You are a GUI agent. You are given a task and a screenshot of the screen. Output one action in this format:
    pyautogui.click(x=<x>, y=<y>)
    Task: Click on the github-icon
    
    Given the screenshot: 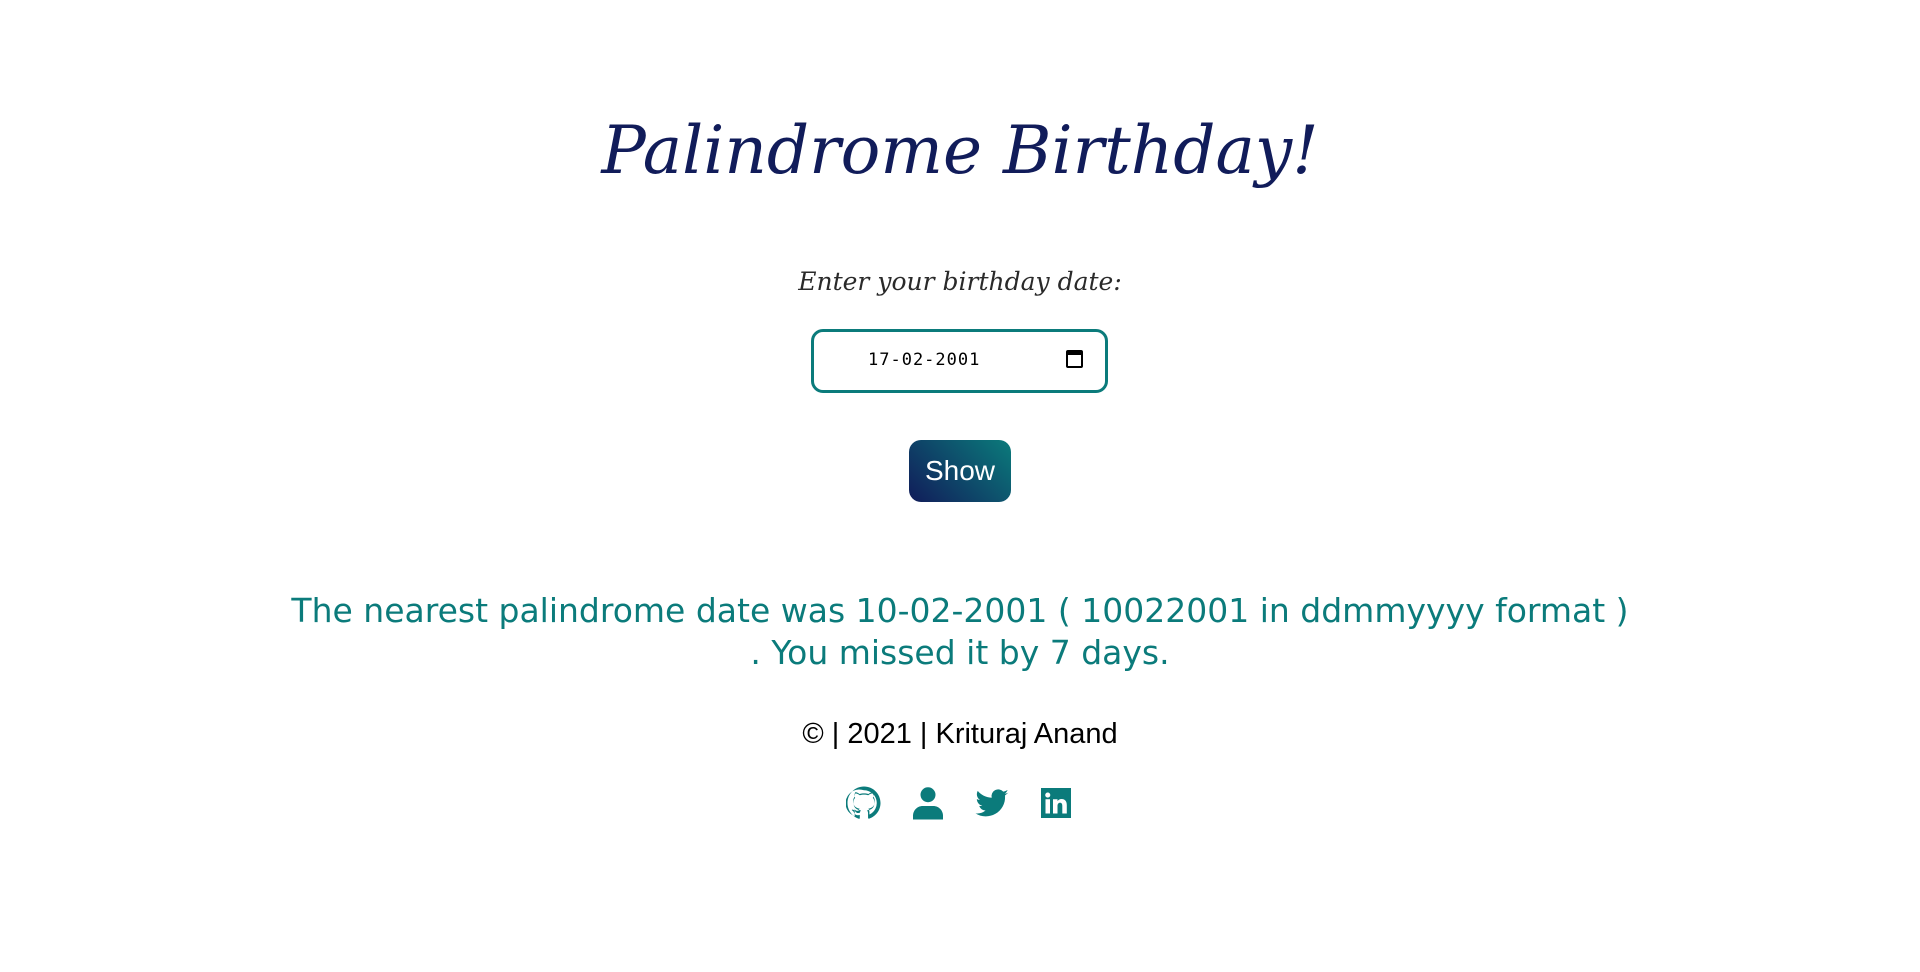 What is the action you would take?
    pyautogui.click(x=863, y=802)
    